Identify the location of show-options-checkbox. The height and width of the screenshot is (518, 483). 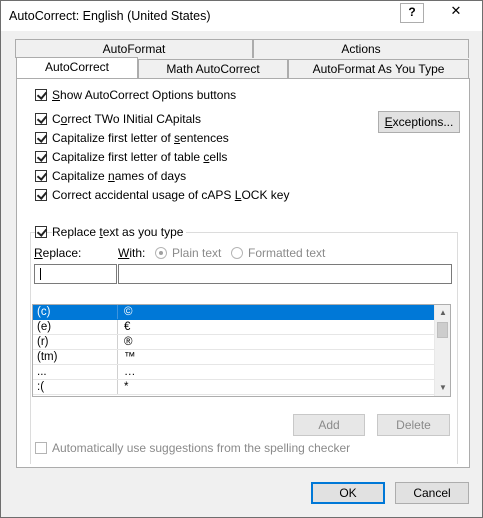
(41, 95).